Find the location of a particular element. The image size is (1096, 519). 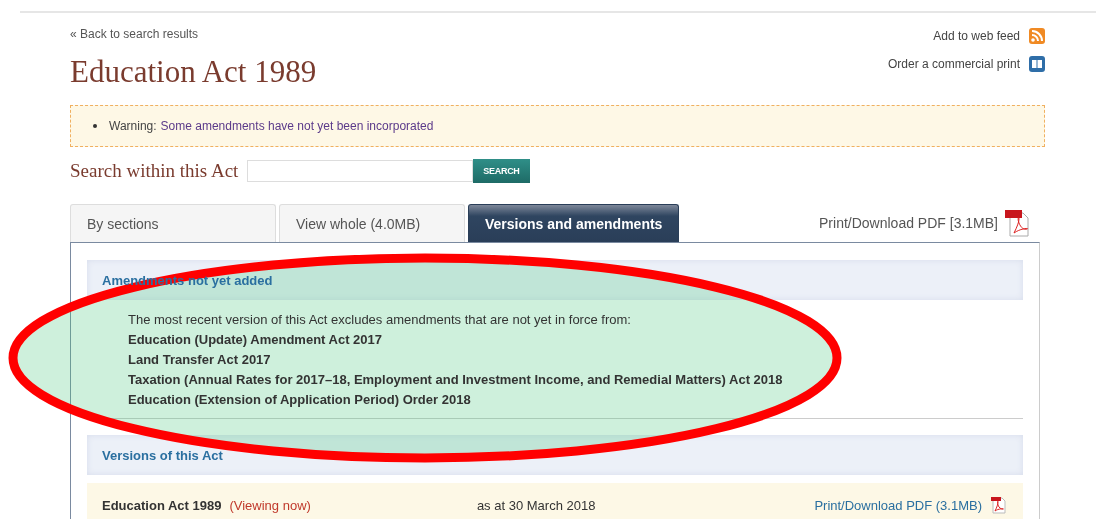

pdf-link: Print/Download PDF (3.1MB) is located at coordinates (898, 505).